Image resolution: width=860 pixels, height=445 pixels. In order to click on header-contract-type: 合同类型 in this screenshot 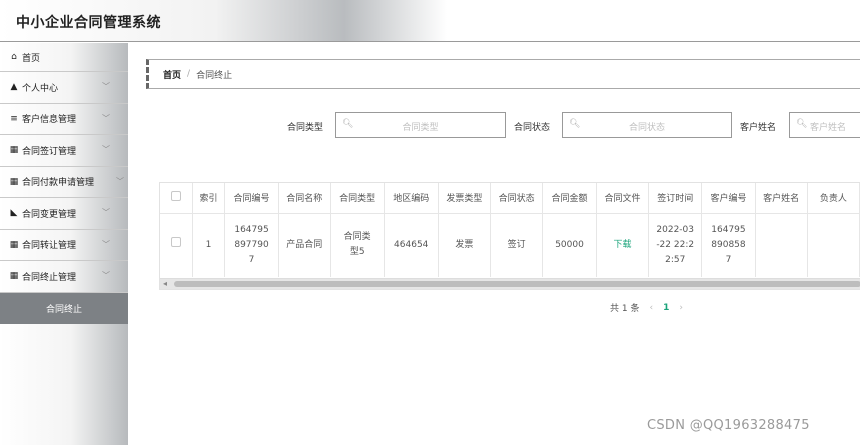, I will do `click(357, 198)`.